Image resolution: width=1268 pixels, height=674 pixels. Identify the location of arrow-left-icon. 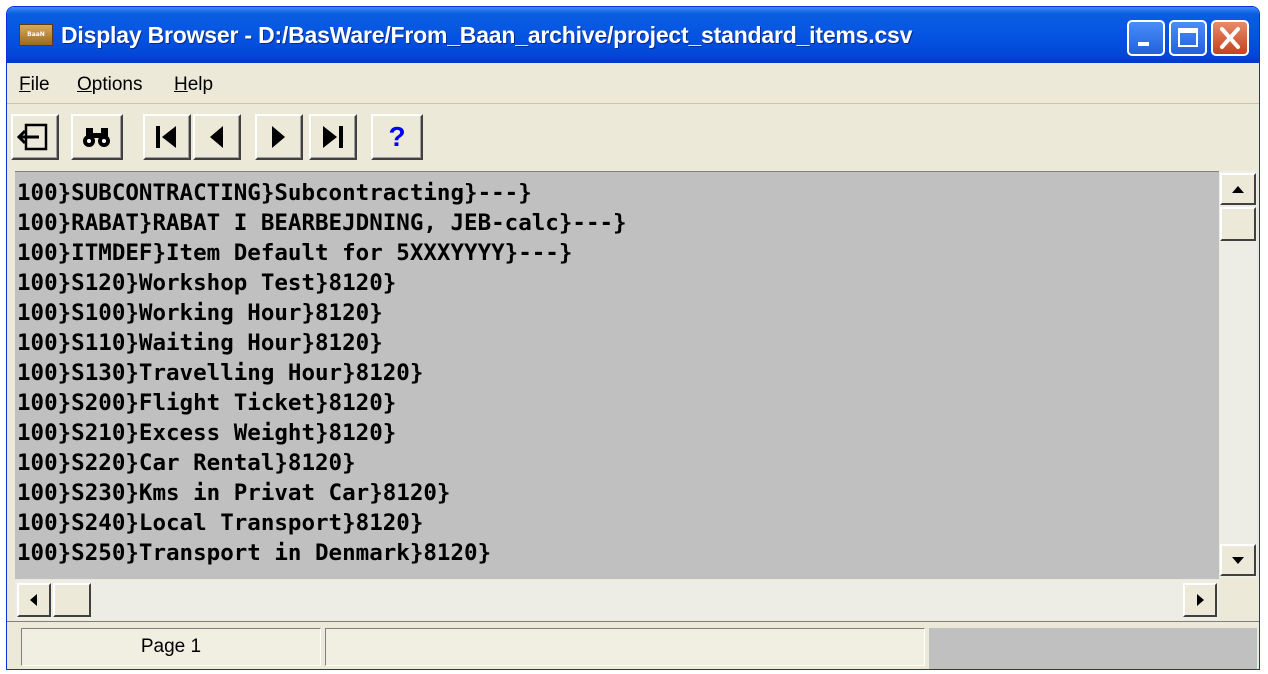
(33, 600).